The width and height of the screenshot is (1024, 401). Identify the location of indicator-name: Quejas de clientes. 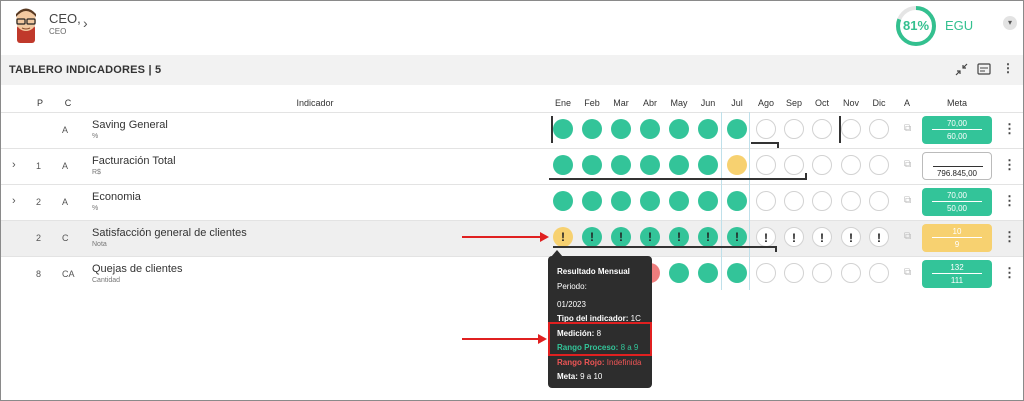
(137, 269).